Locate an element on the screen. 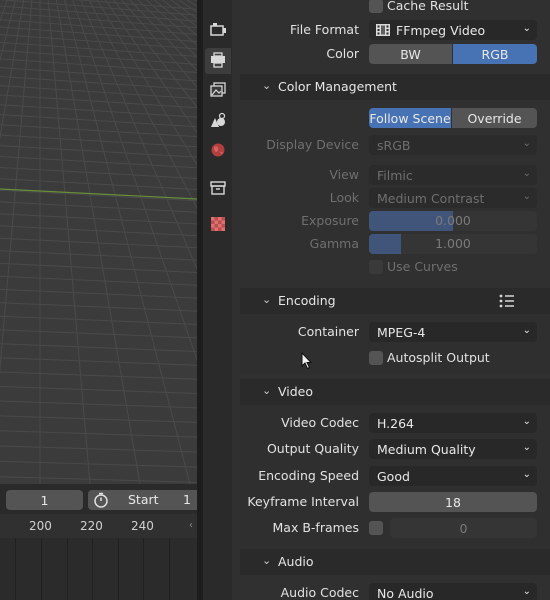 The image size is (550, 600). output-quality-dropdown: Medium Quality ⌄ is located at coordinates (453, 449).